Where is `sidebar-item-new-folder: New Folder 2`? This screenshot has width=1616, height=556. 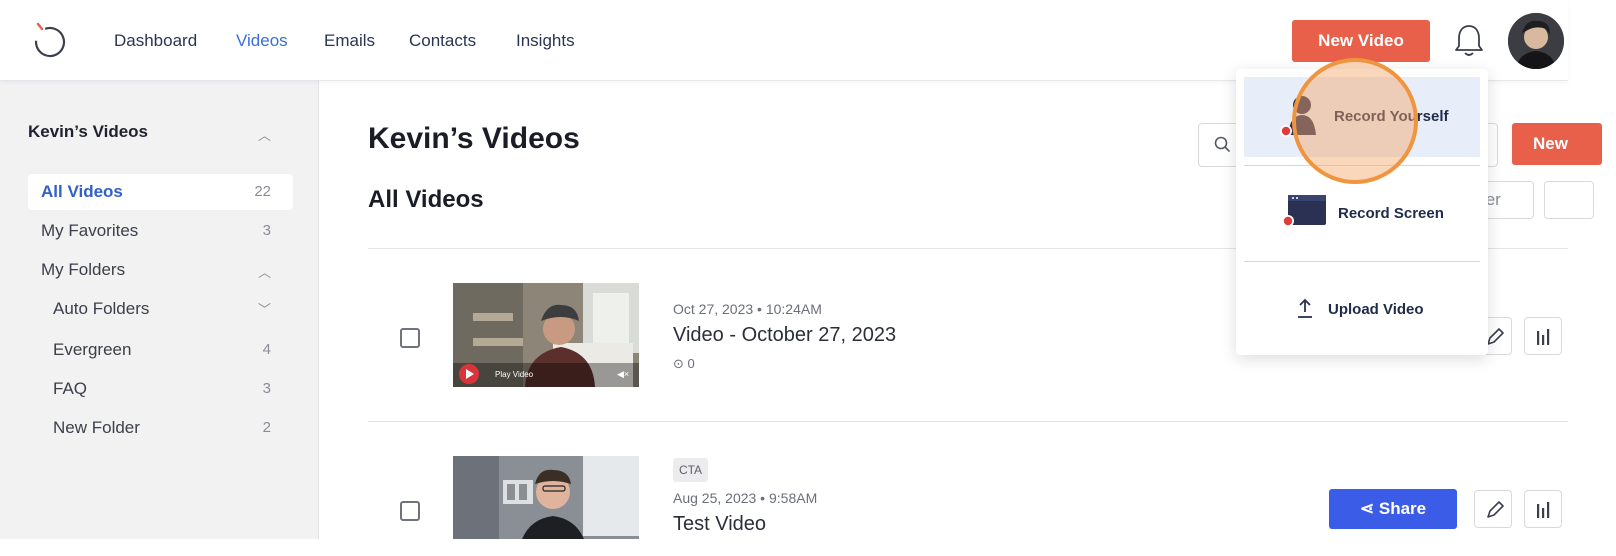
sidebar-item-new-folder: New Folder 2 is located at coordinates (160, 428).